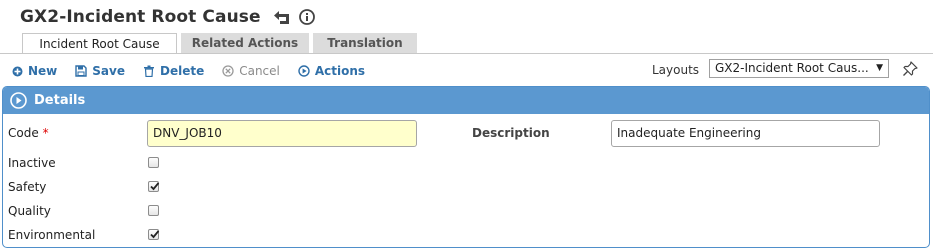 This screenshot has width=933, height=251. What do you see at coordinates (245, 43) in the screenshot?
I see `tab-related-actions: Related Actions` at bounding box center [245, 43].